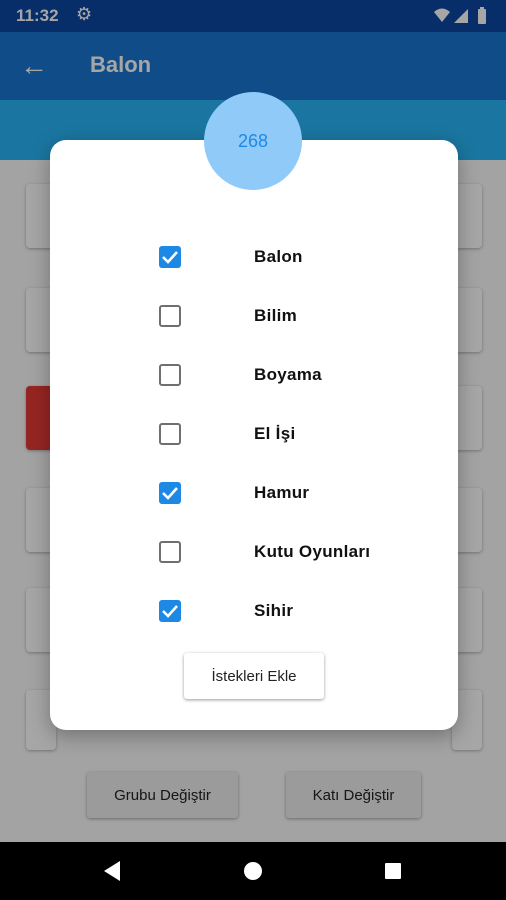  What do you see at coordinates (253, 141) in the screenshot?
I see `count-badge: 268` at bounding box center [253, 141].